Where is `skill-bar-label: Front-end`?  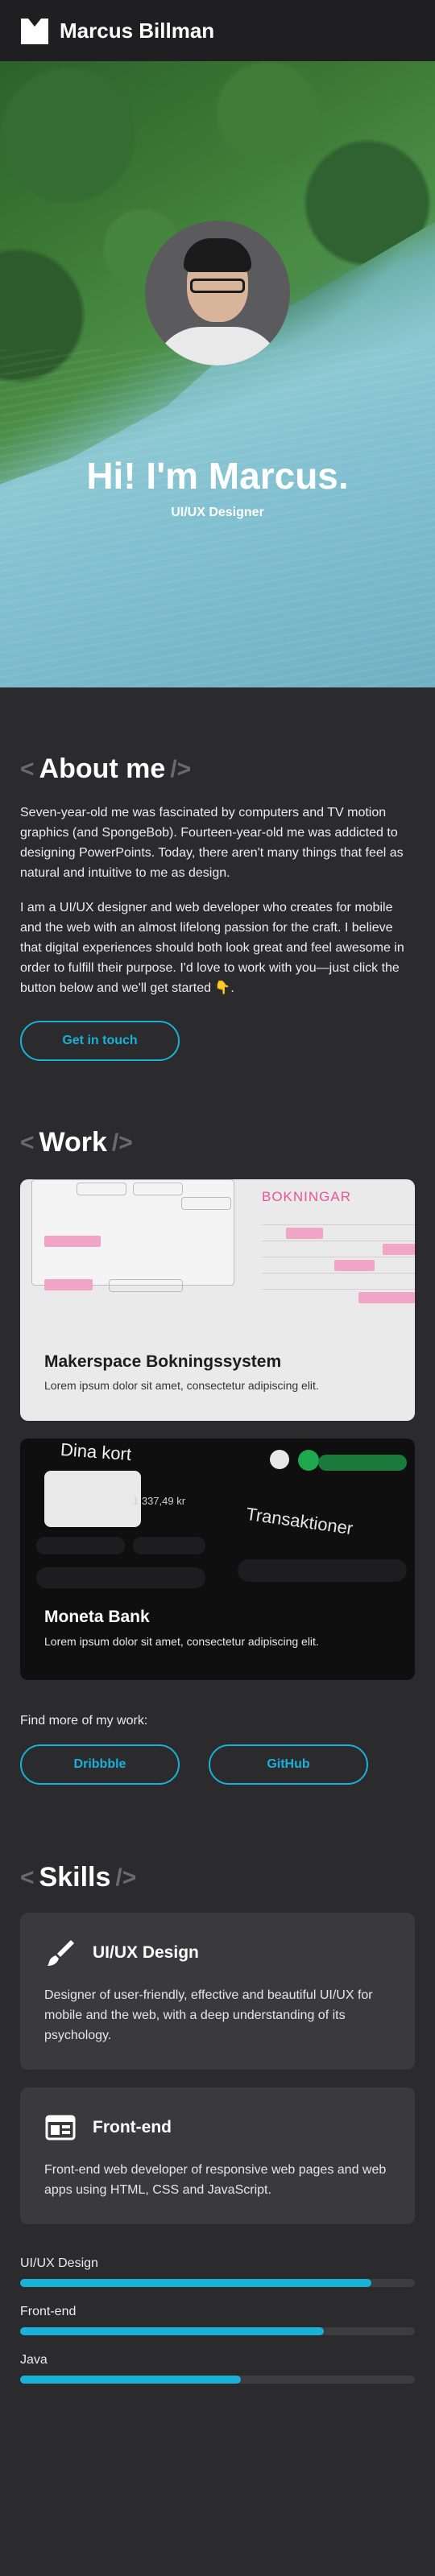
skill-bar-label: Front-end is located at coordinates (49, 2311).